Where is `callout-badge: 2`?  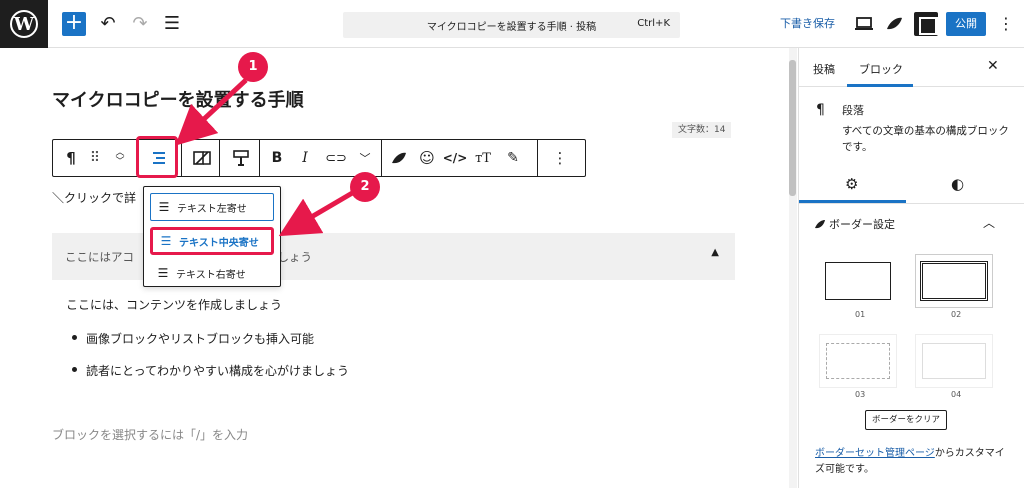
callout-badge: 2 is located at coordinates (365, 187).